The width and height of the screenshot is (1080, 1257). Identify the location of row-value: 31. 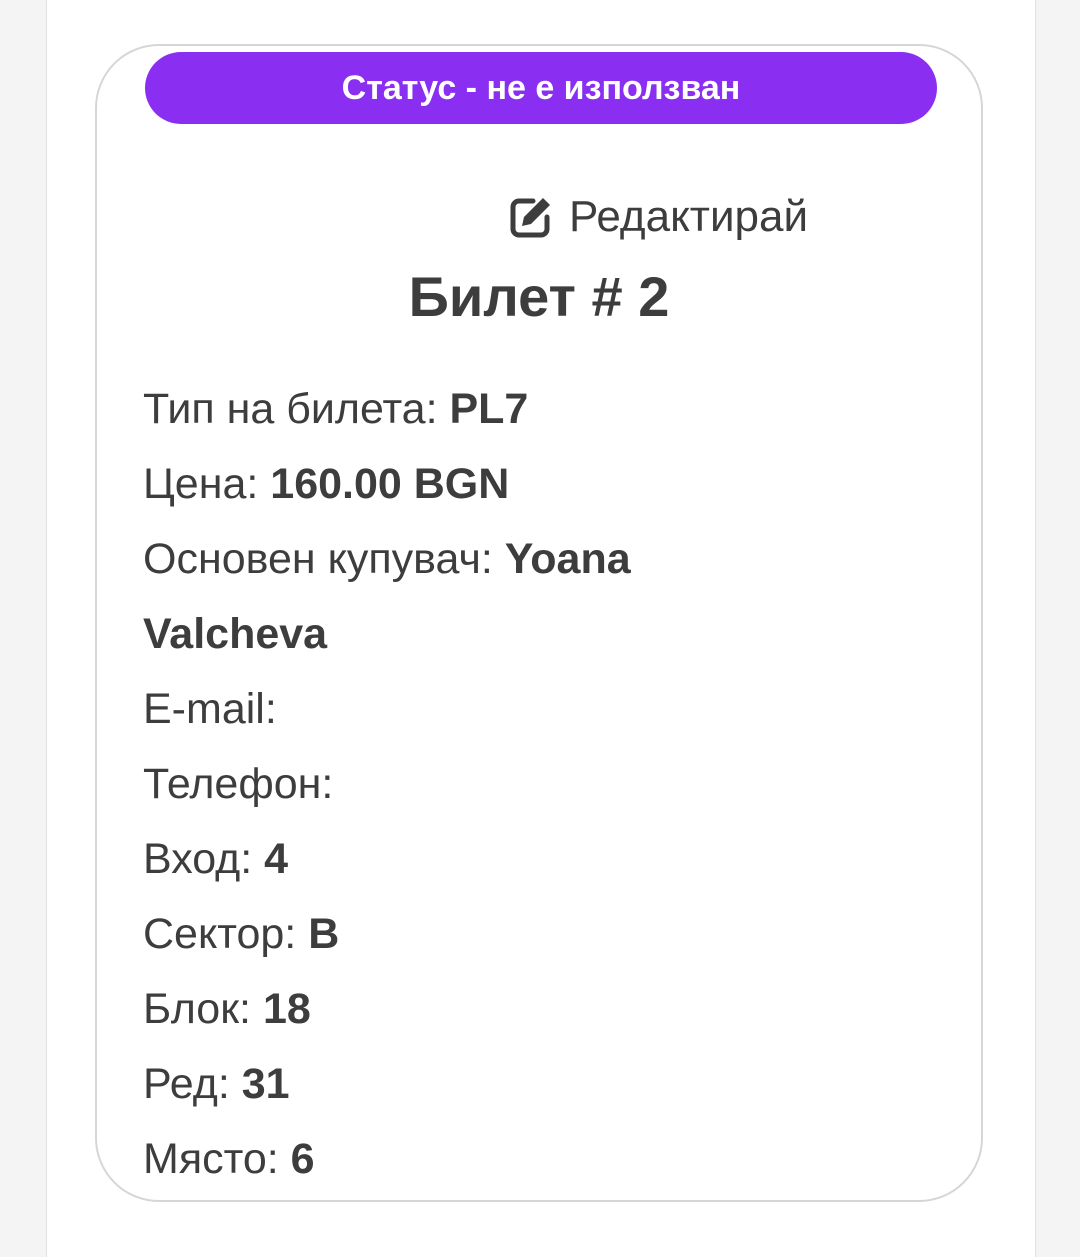
(265, 1084).